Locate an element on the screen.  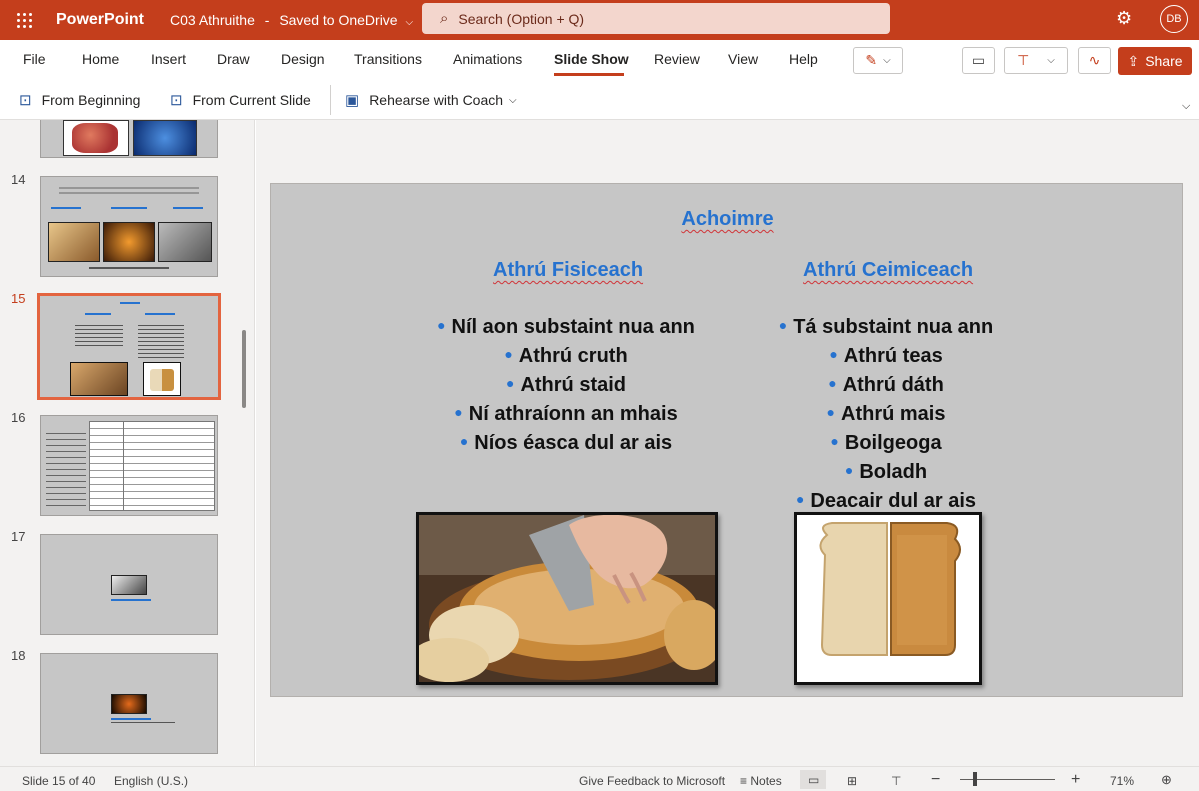
tab-design: Design is located at coordinates (303, 59).